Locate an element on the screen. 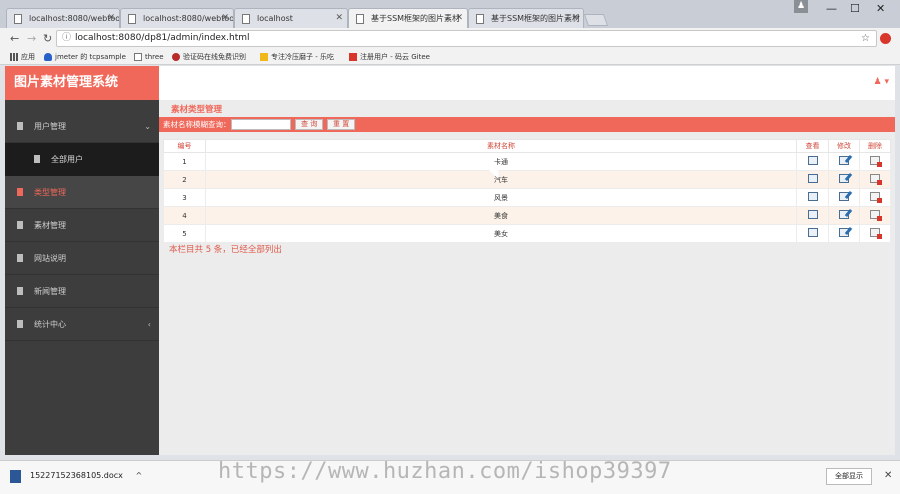 The width and height of the screenshot is (900, 494). back-arrow-icon: ← is located at coordinates (14, 38).